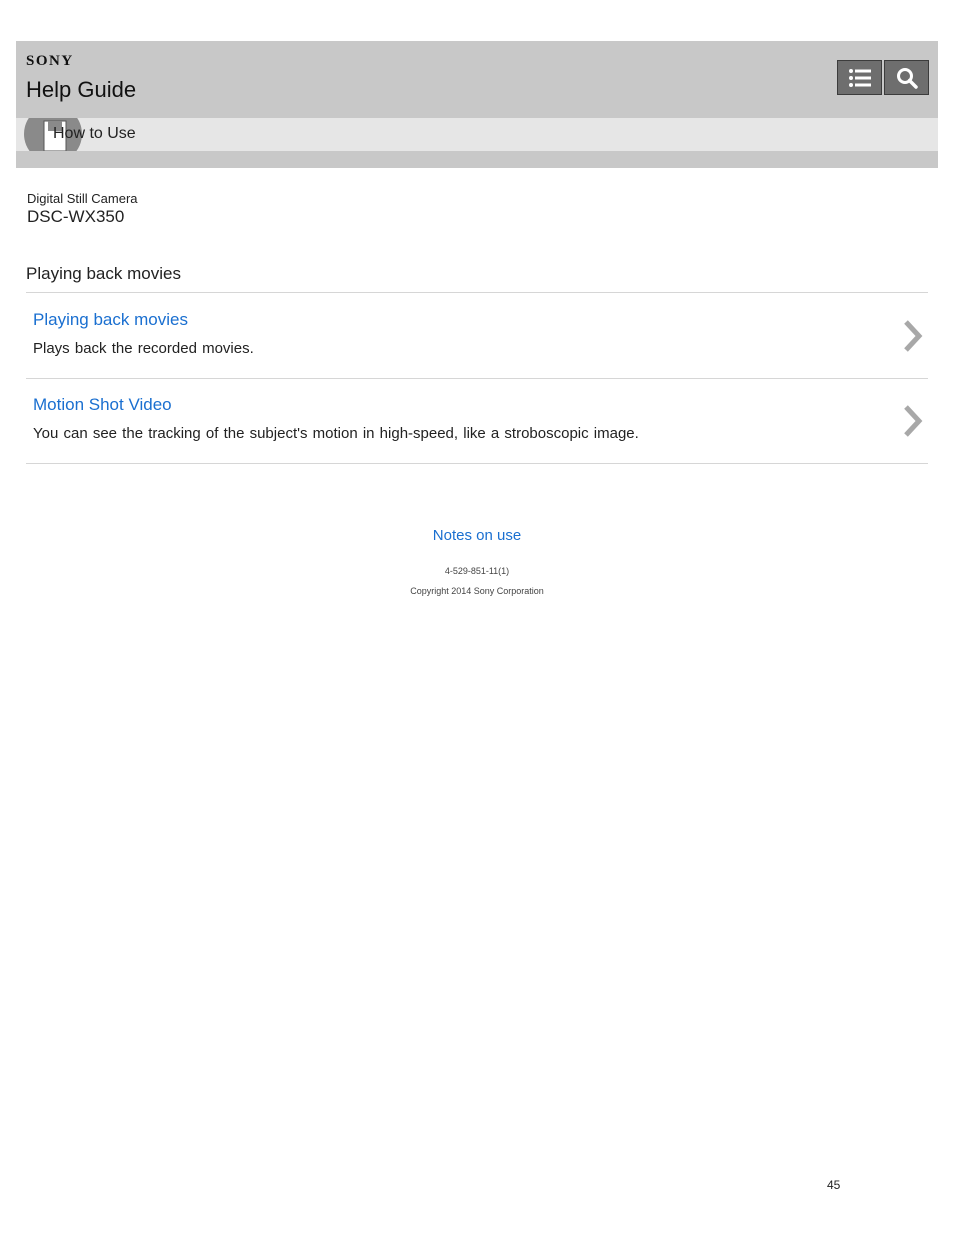  I want to click on product-category: Digital Still Camera, so click(82, 198).